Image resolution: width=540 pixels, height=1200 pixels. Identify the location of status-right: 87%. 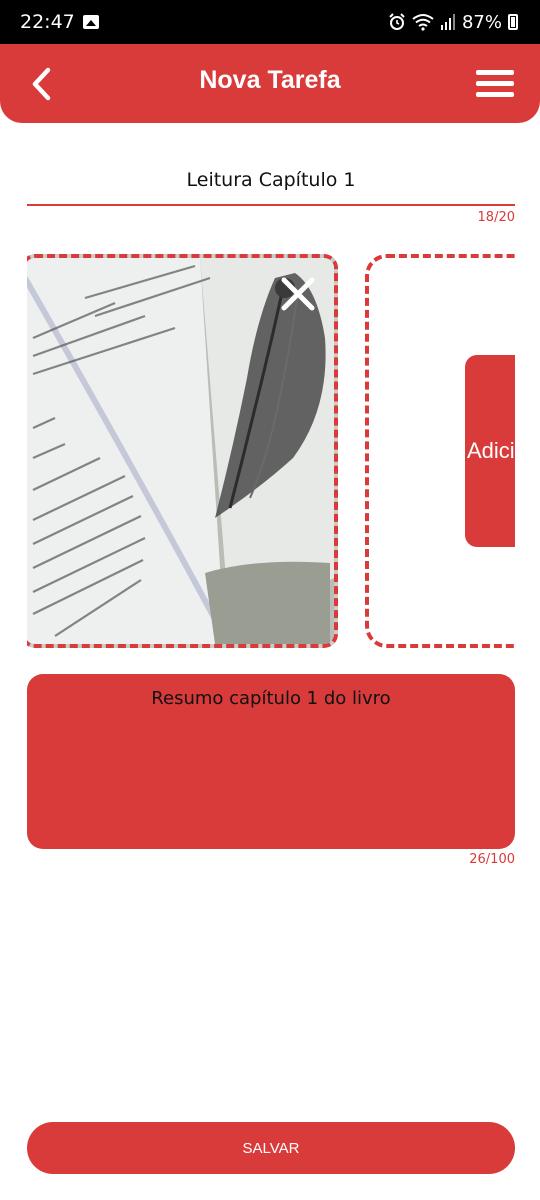
(453, 22).